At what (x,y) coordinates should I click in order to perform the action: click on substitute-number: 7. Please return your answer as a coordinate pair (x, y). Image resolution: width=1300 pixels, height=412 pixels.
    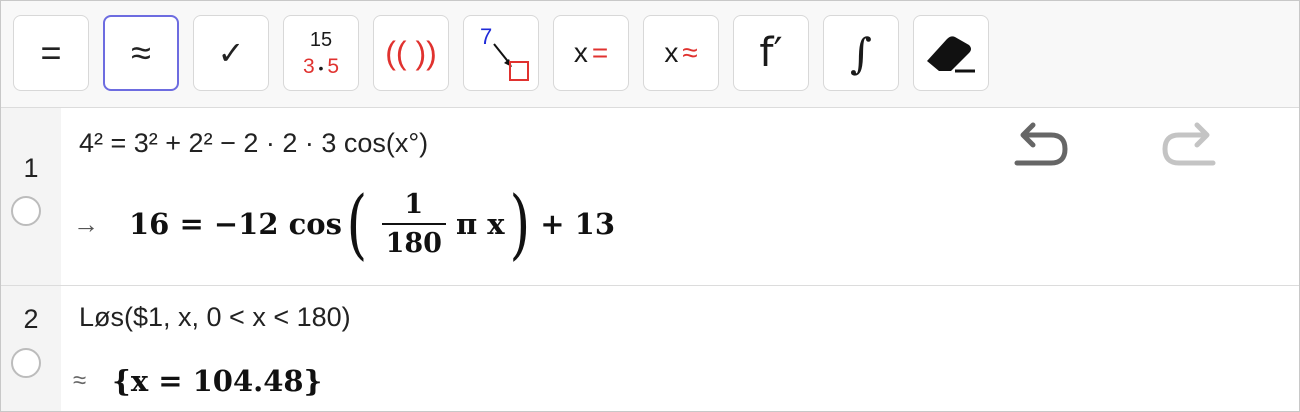
    Looking at the image, I should click on (486, 36).